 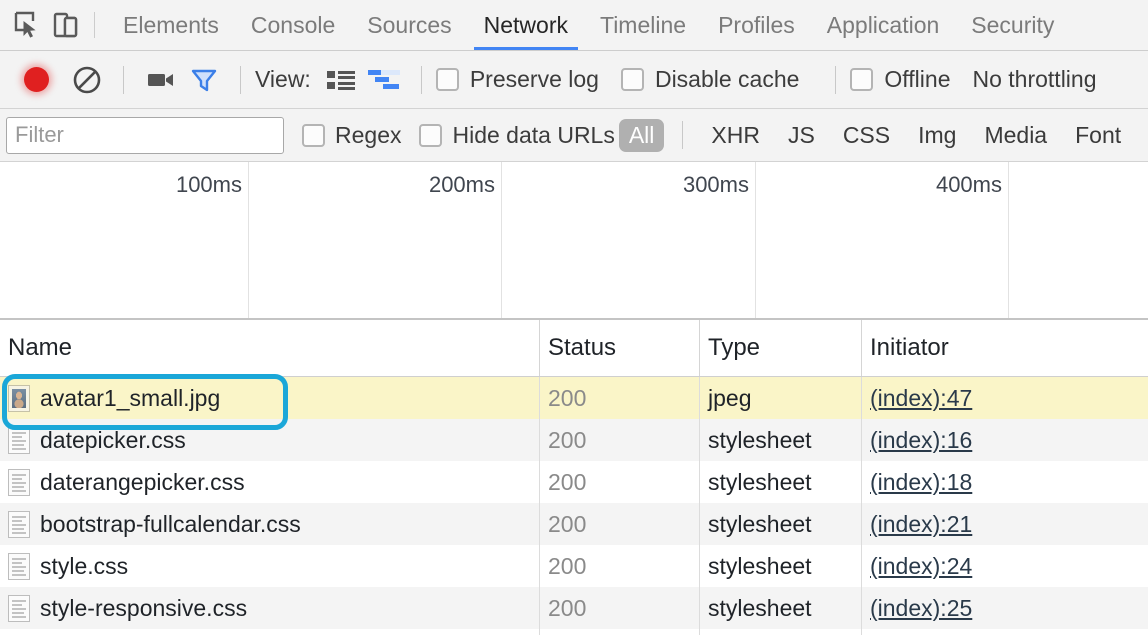 I want to click on preserve-log-label: Preserve log, so click(x=534, y=79).